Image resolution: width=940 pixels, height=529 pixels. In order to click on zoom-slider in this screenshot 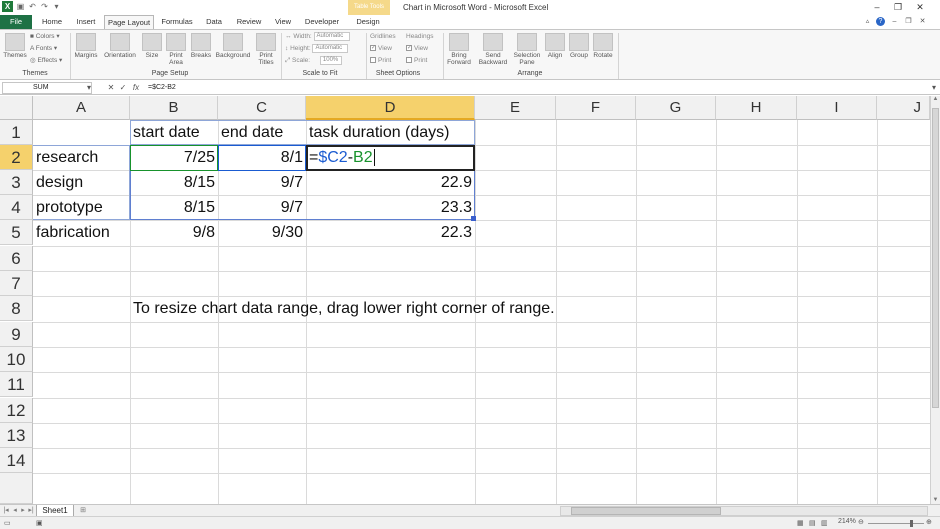, I will do `click(896, 523)`.